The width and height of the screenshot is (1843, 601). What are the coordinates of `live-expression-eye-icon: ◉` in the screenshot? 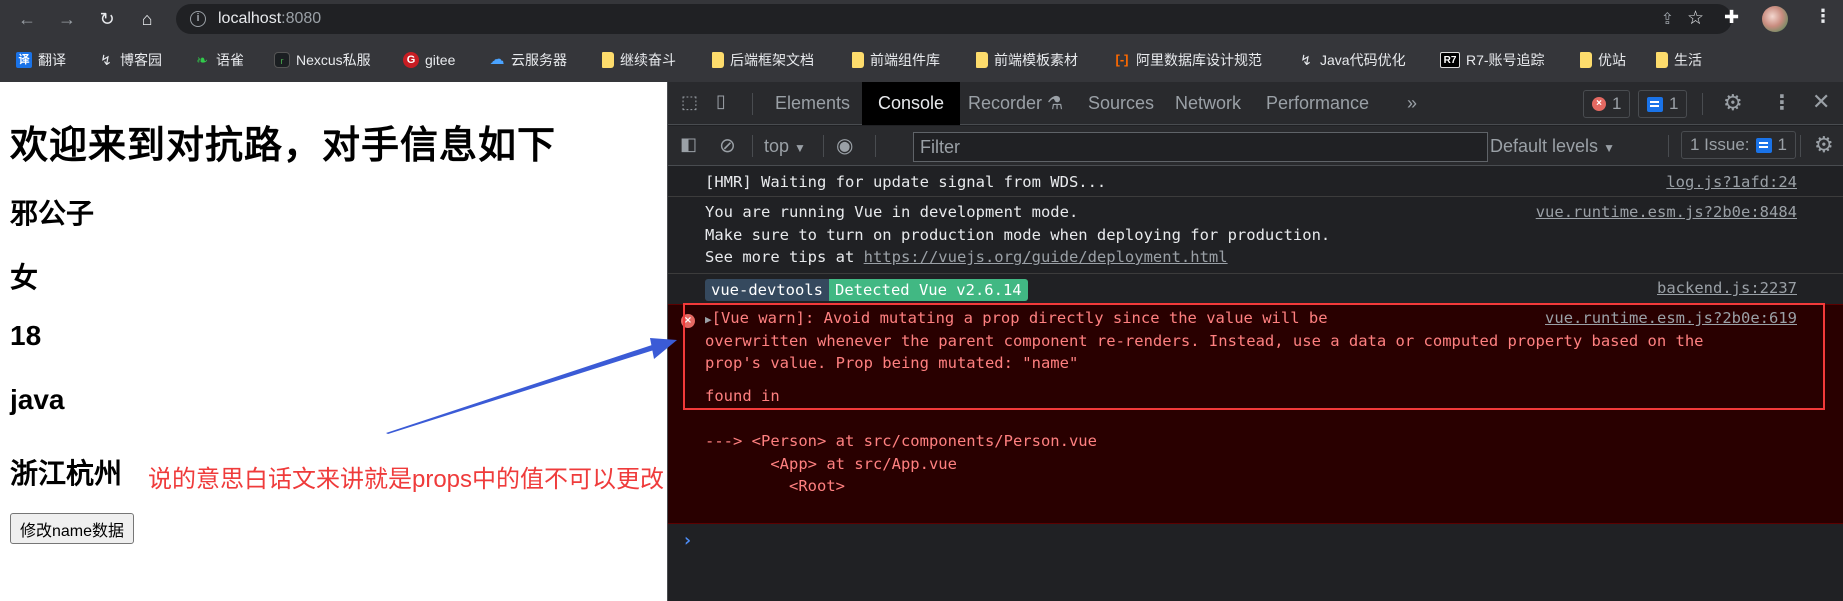 It's located at (844, 145).